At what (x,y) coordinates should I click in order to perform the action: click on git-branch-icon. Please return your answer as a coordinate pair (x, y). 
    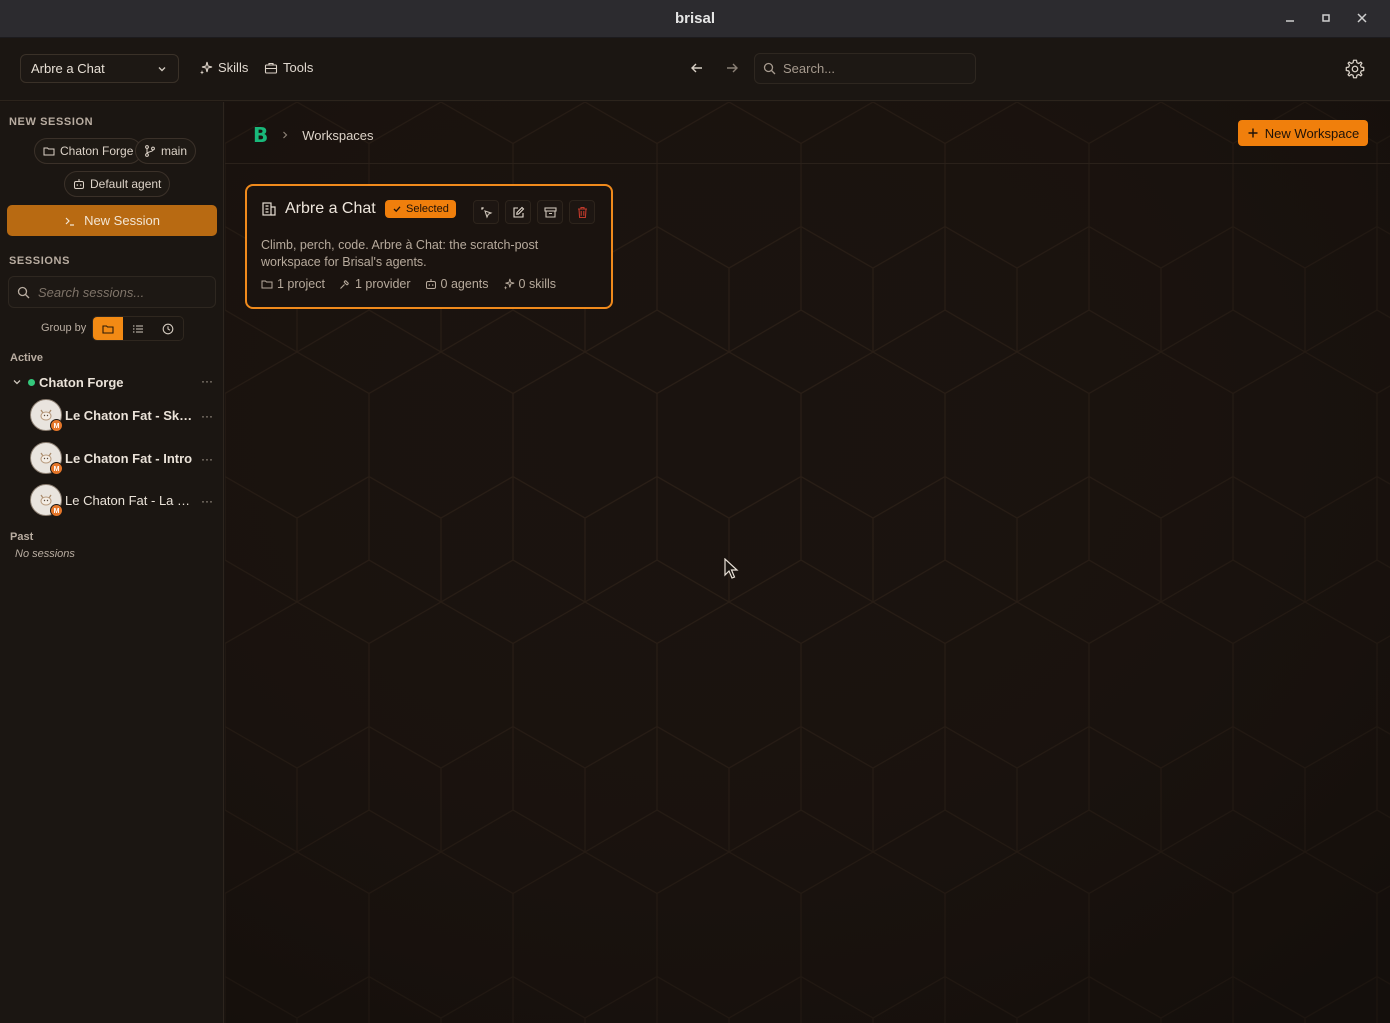
    Looking at the image, I should click on (150, 151).